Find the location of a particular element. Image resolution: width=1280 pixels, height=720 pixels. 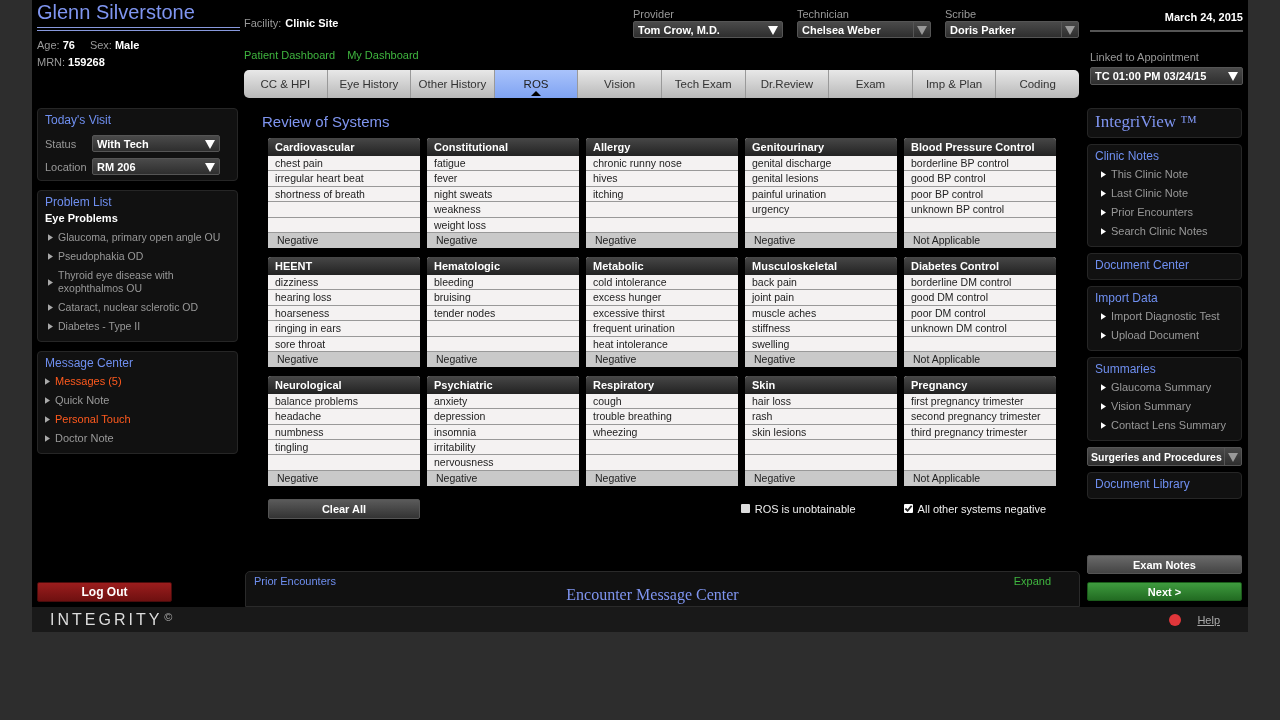

next-button: Next > is located at coordinates (1164, 591).